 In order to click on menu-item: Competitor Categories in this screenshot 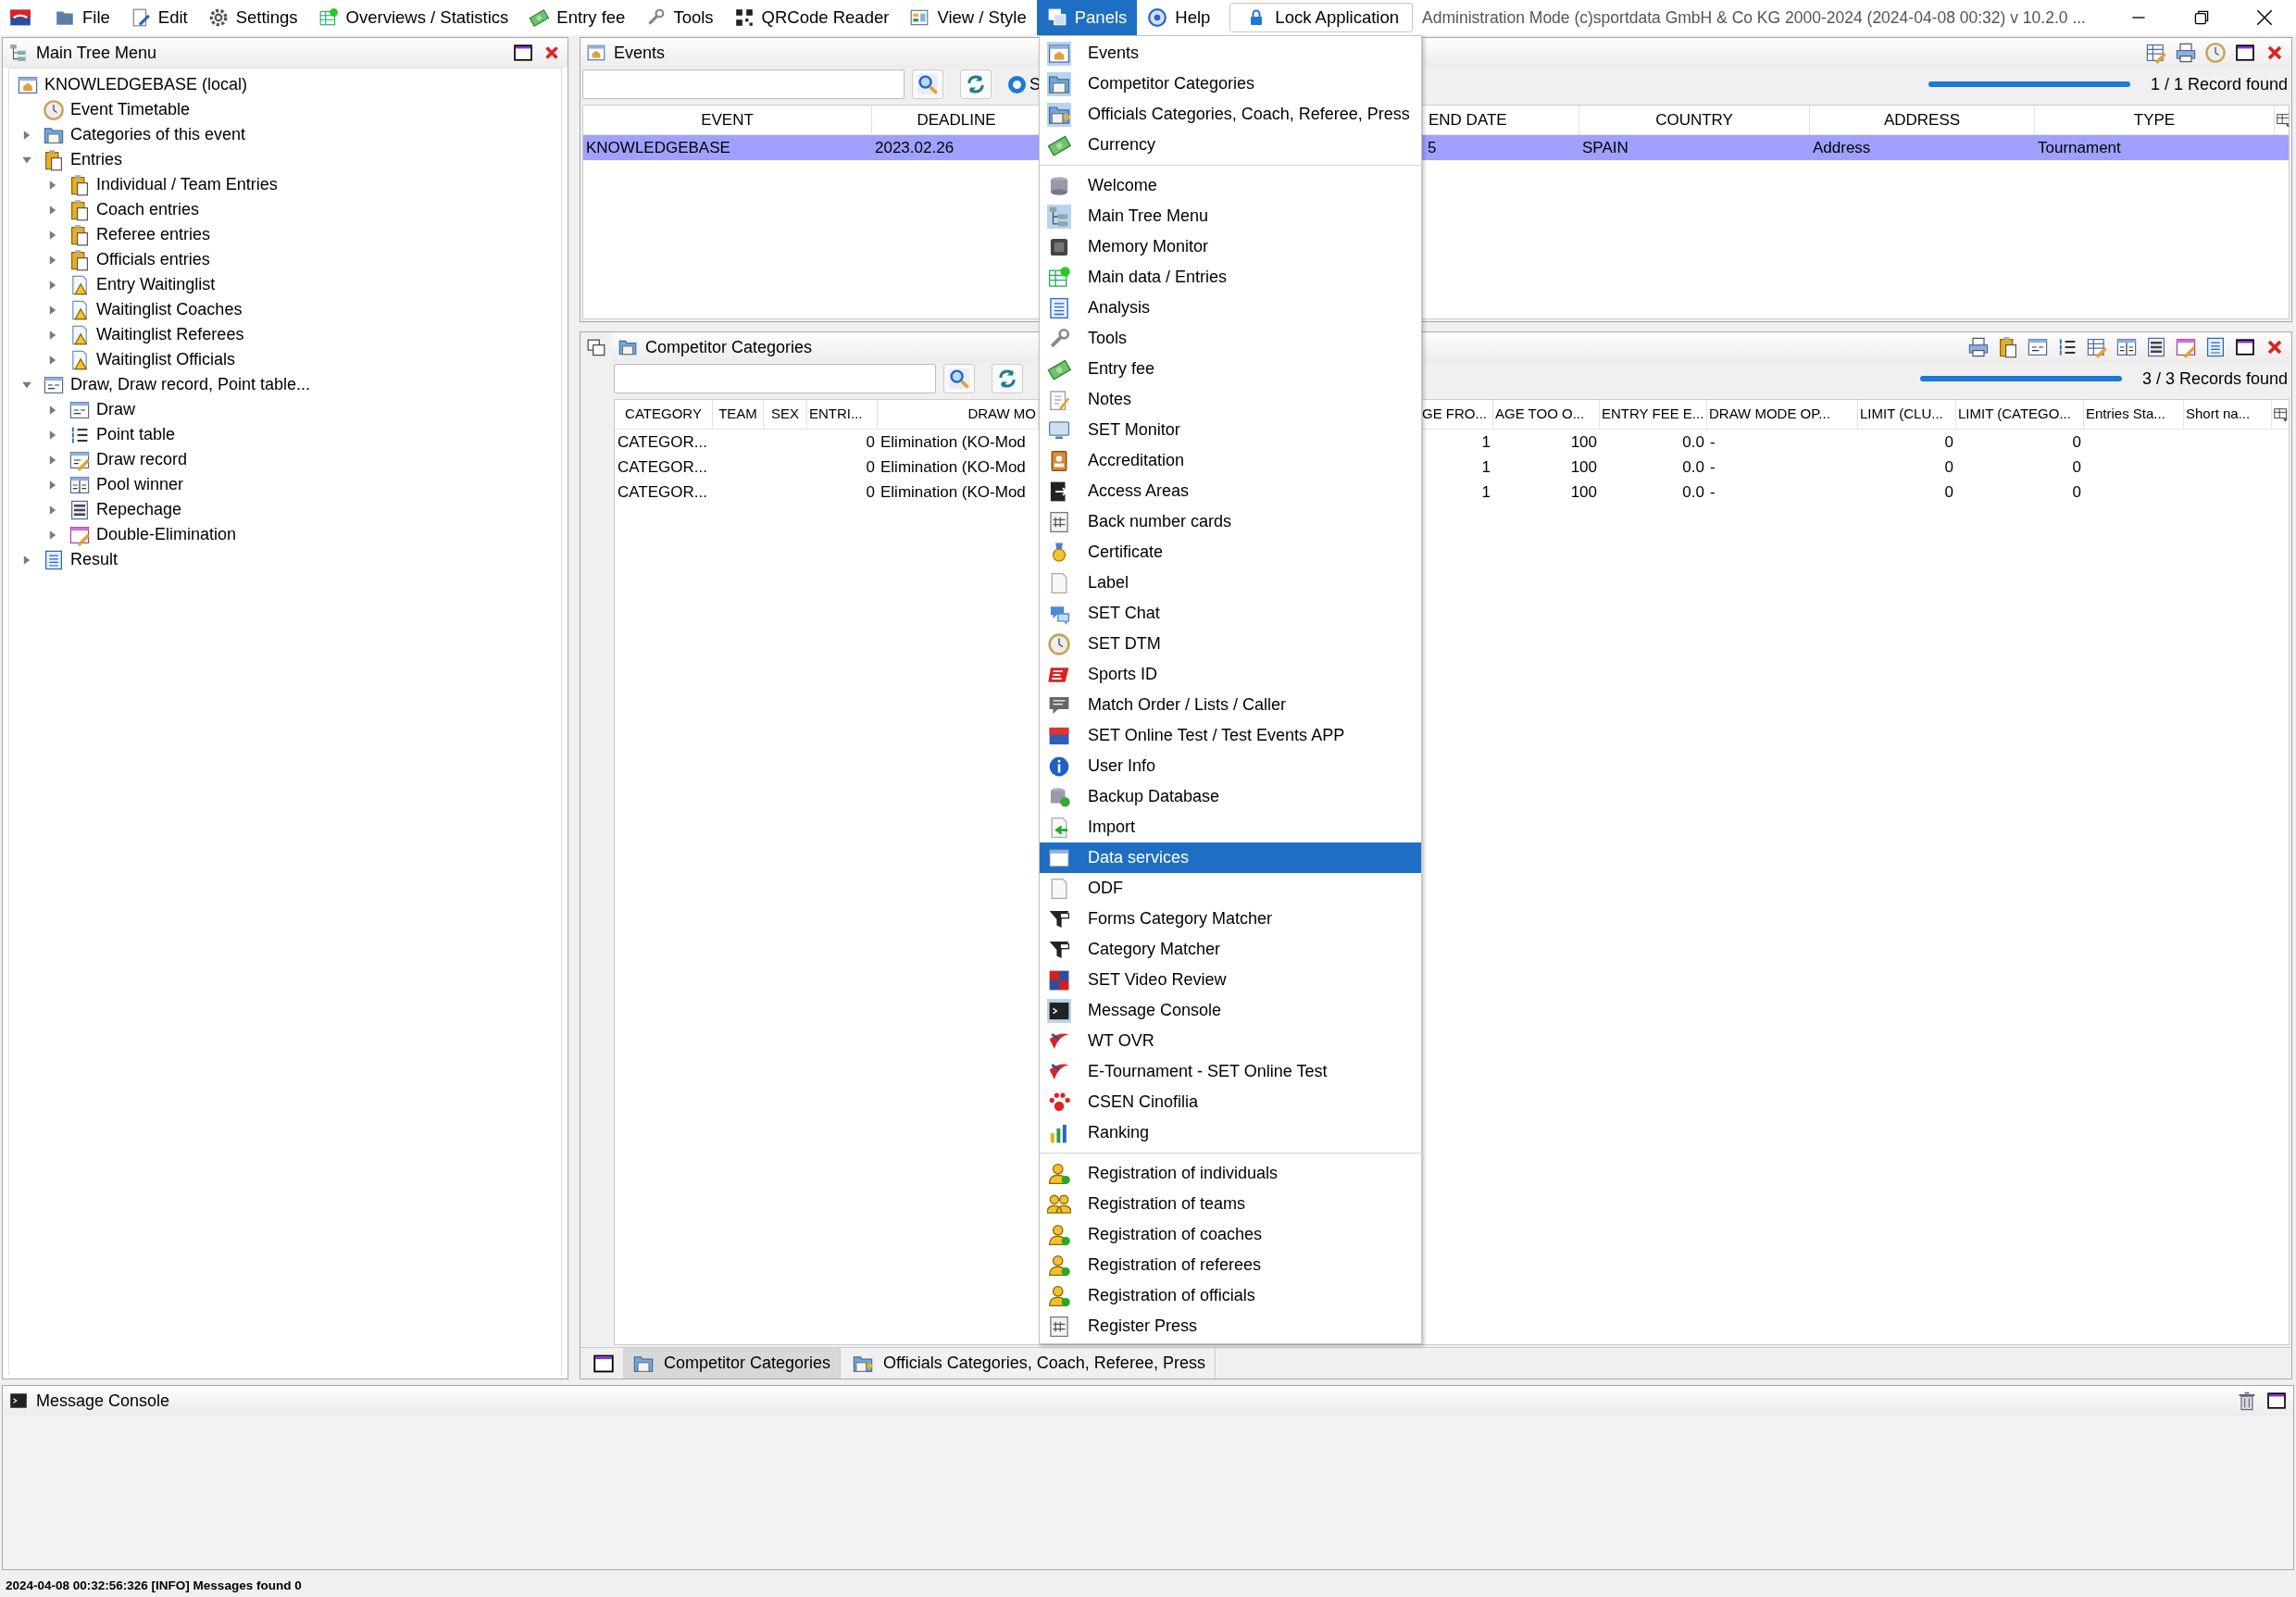, I will do `click(1230, 84)`.